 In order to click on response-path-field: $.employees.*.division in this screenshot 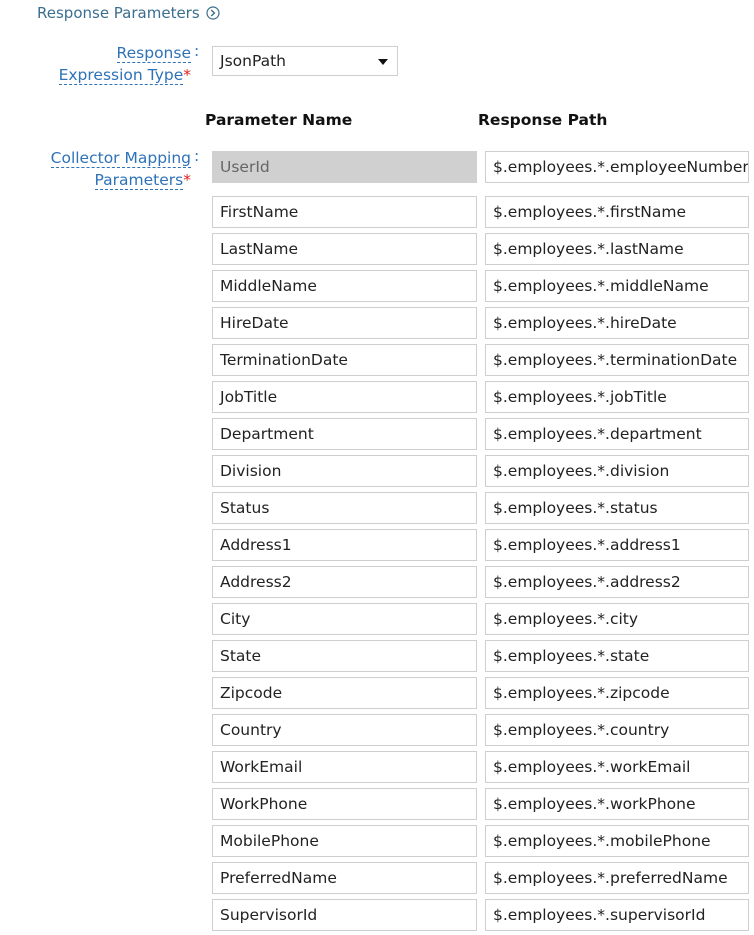, I will do `click(617, 471)`.